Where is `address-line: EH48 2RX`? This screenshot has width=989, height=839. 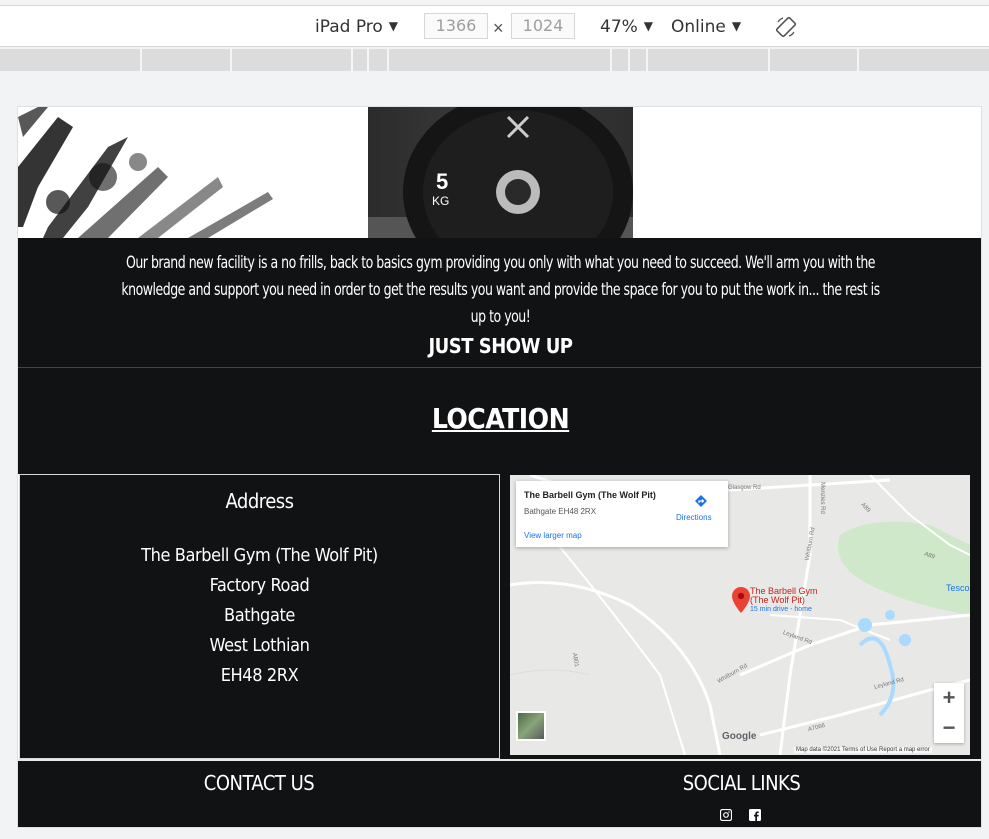 address-line: EH48 2RX is located at coordinates (259, 675).